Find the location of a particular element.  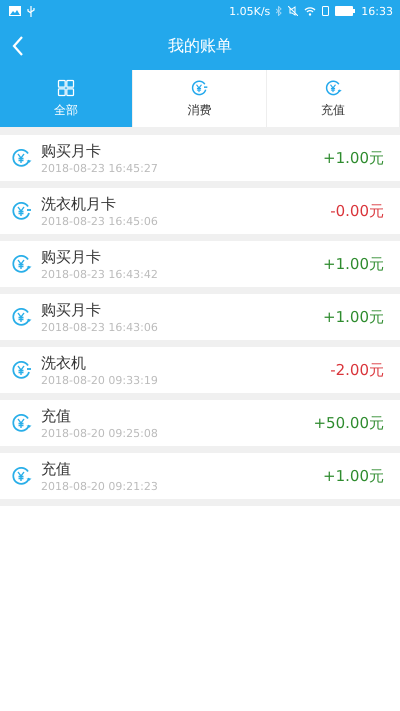

bill-time: 2018-08-23 16:43:06 is located at coordinates (100, 327).